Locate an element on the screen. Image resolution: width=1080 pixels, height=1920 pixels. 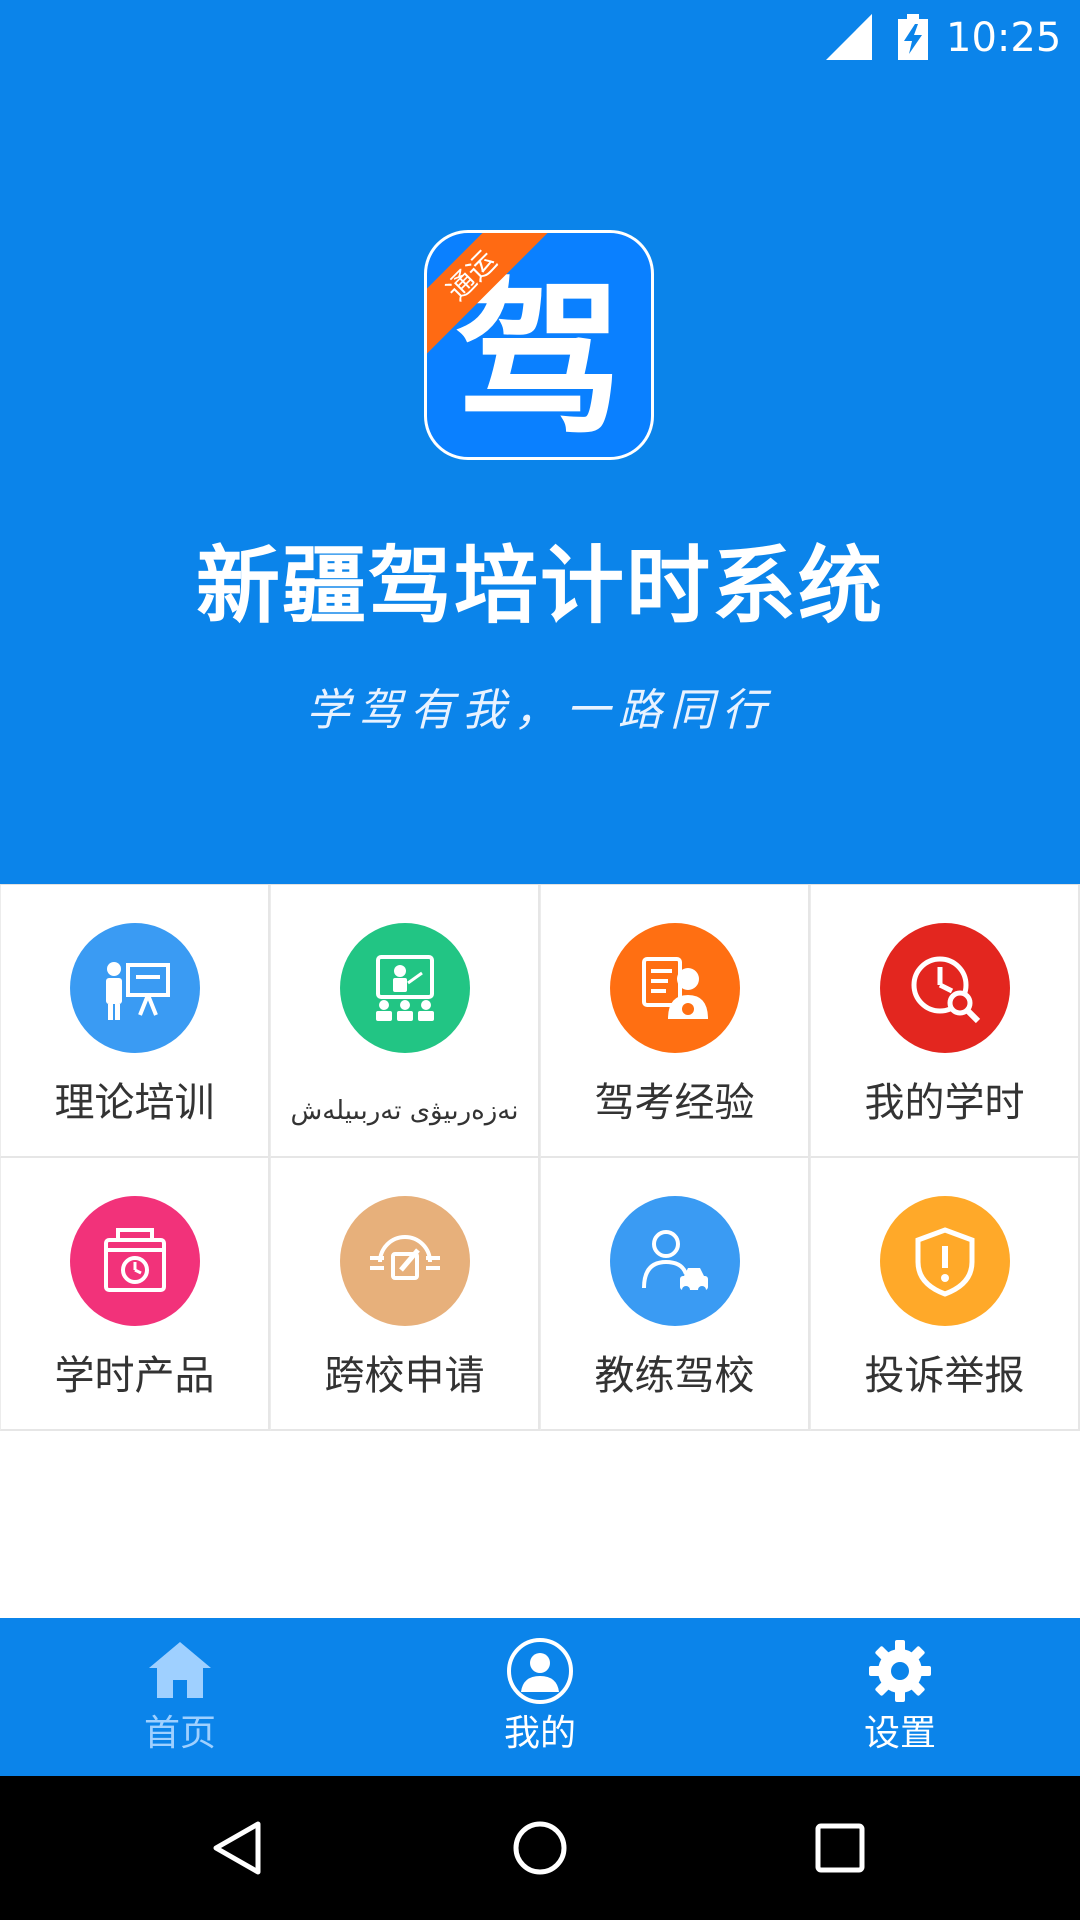
teacher-board-icon is located at coordinates (134, 988).